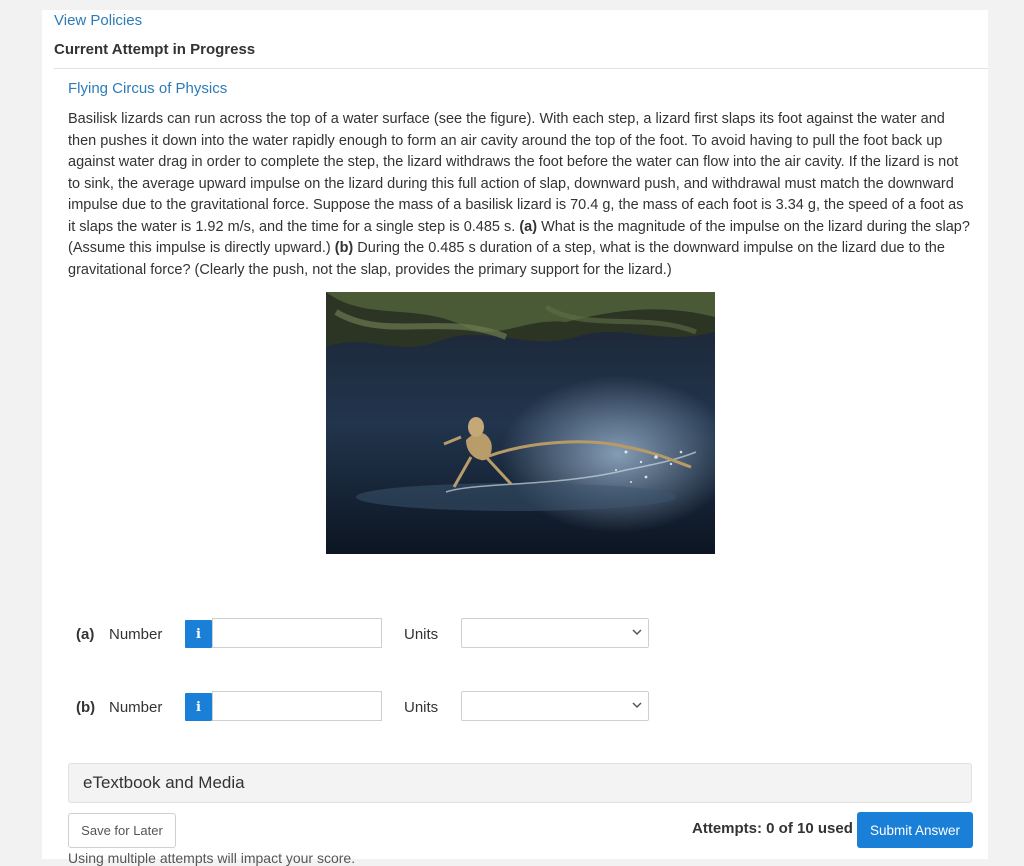 The height and width of the screenshot is (866, 1024). I want to click on units-label-b: Units, so click(421, 707).